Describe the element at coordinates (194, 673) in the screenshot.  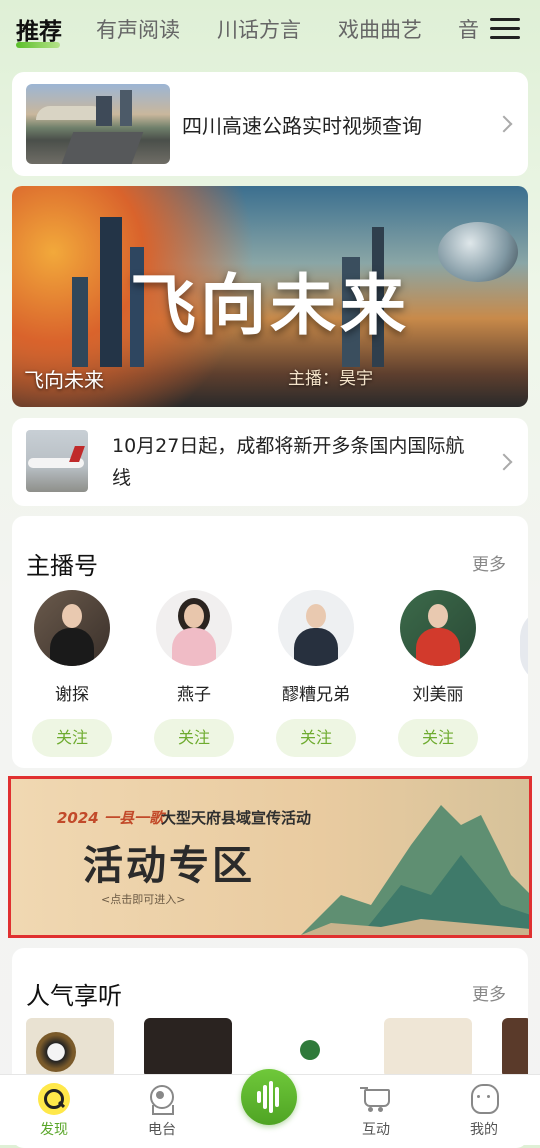
I see `host-card: 燕子 关注` at that location.